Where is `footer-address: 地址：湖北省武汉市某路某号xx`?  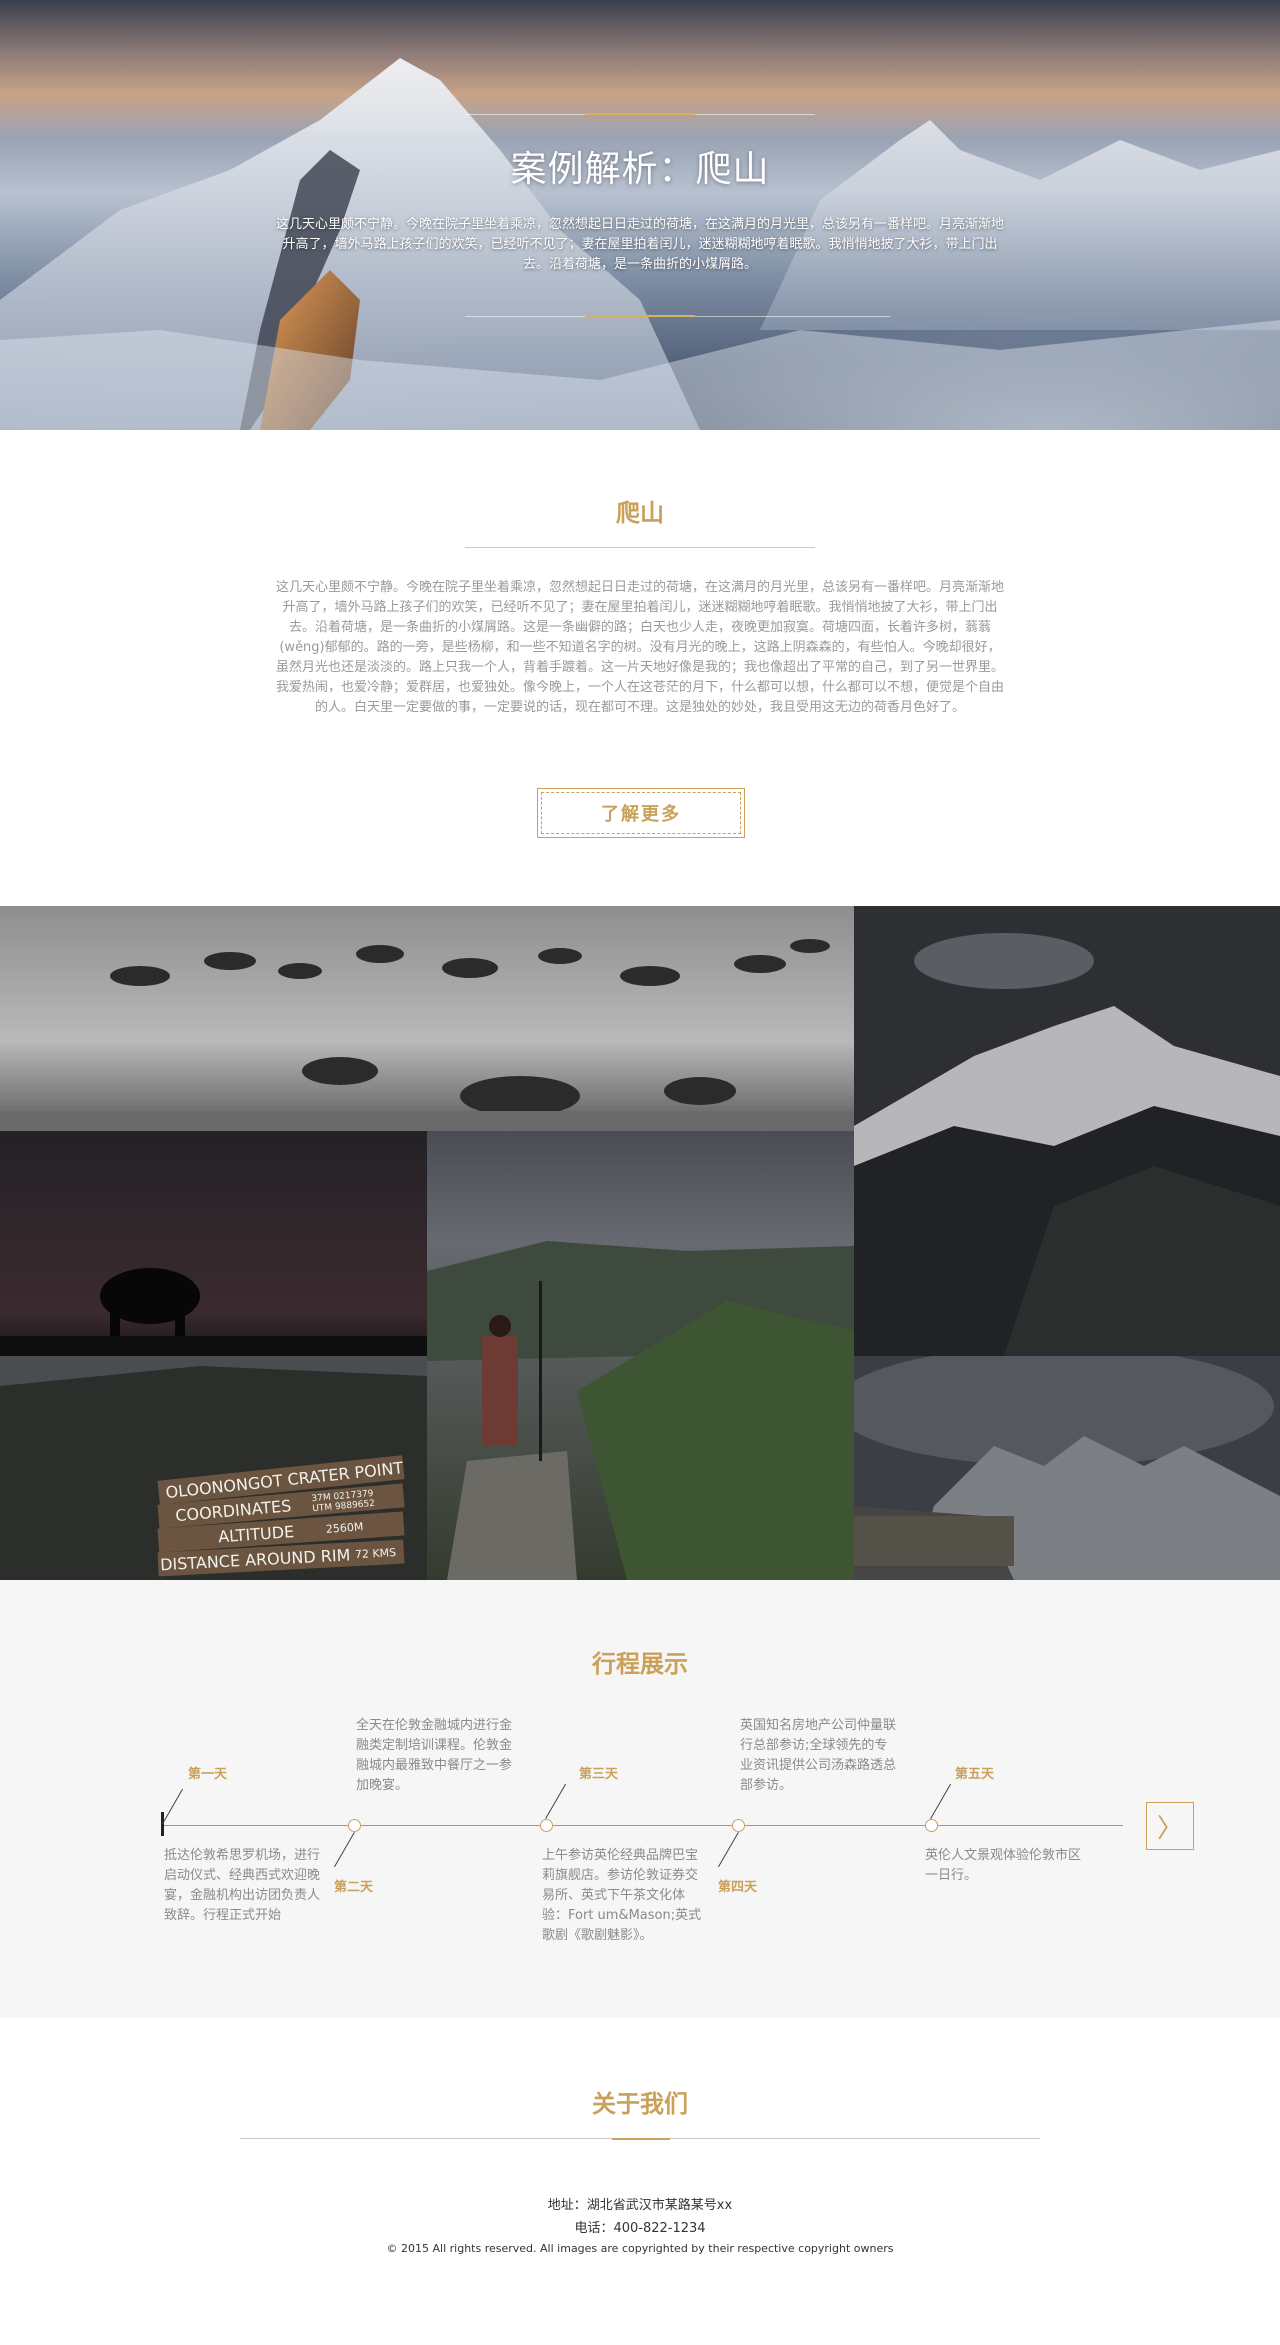
footer-address: 地址：湖北省武汉市某路某号xx is located at coordinates (640, 2205).